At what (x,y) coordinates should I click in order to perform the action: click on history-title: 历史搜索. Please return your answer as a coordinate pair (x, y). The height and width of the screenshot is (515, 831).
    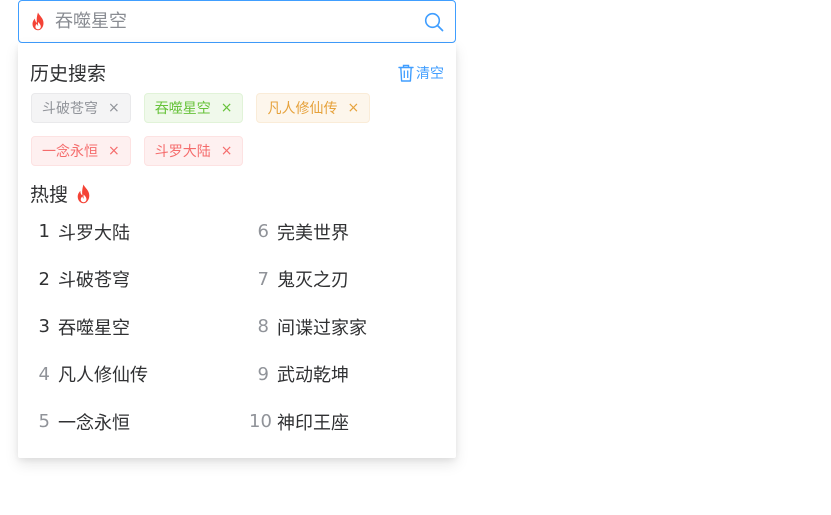
    Looking at the image, I should click on (68, 74).